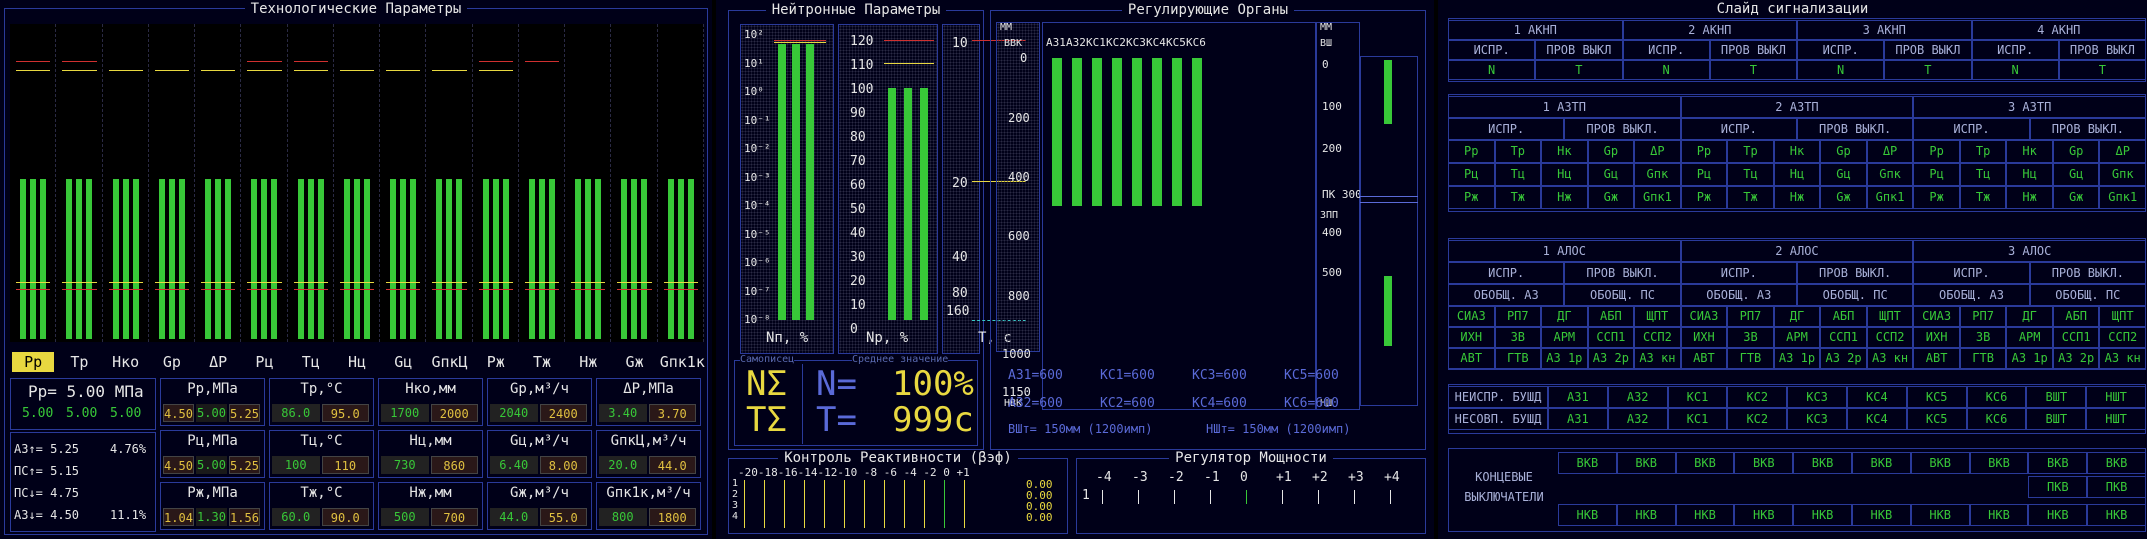 This screenshot has width=2147, height=539. What do you see at coordinates (542, 362) in the screenshot?
I see `tab-11: Тж` at bounding box center [542, 362].